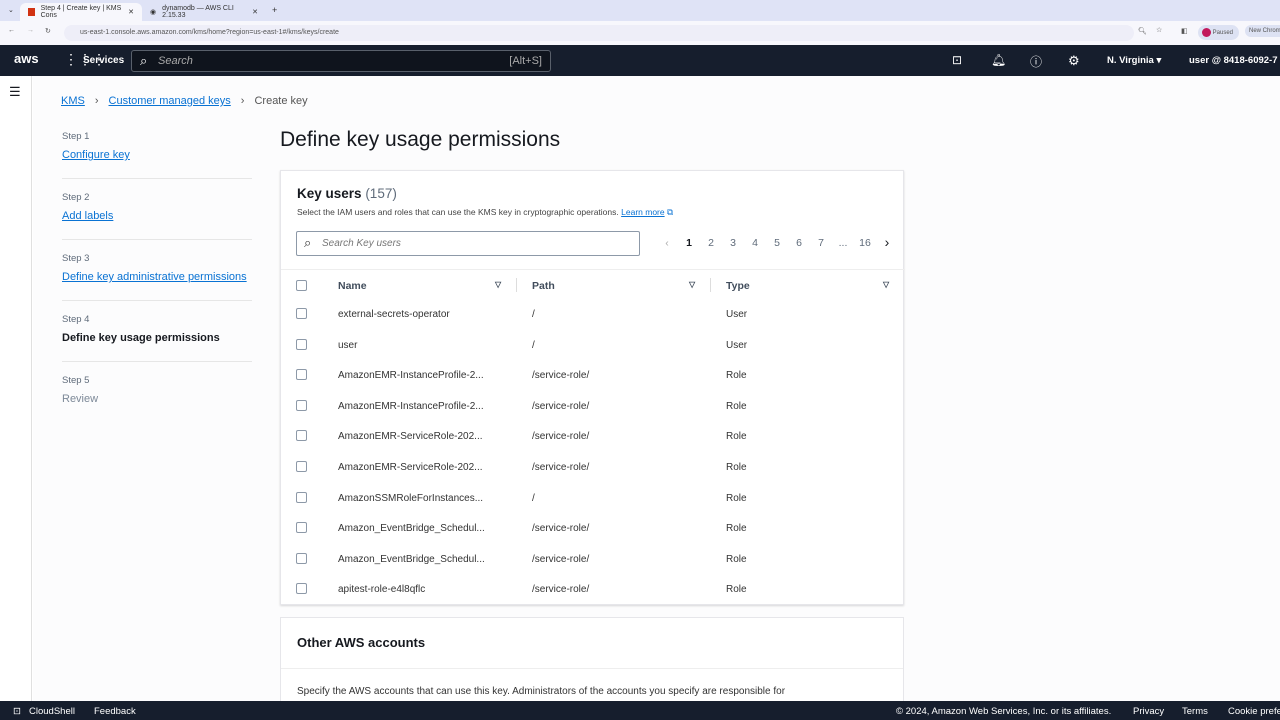 This screenshot has width=1280, height=720. I want to click on tab-kms: Step 4 | Create key | KMS Cons ✕, so click(81, 12).